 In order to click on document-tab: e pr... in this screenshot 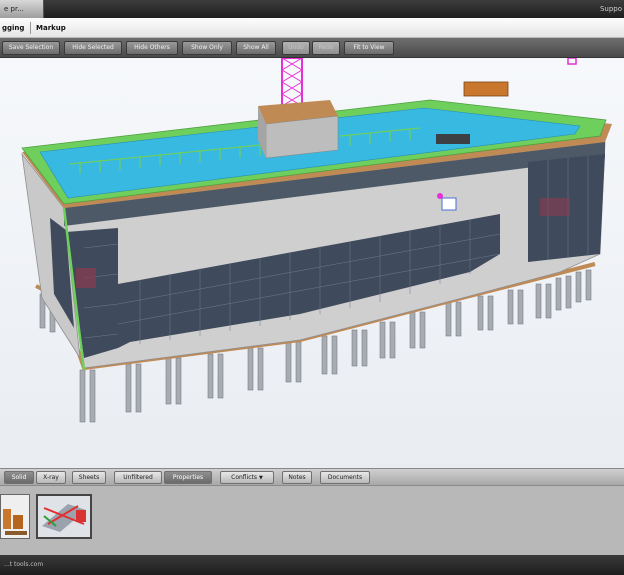, I will do `click(22, 9)`.